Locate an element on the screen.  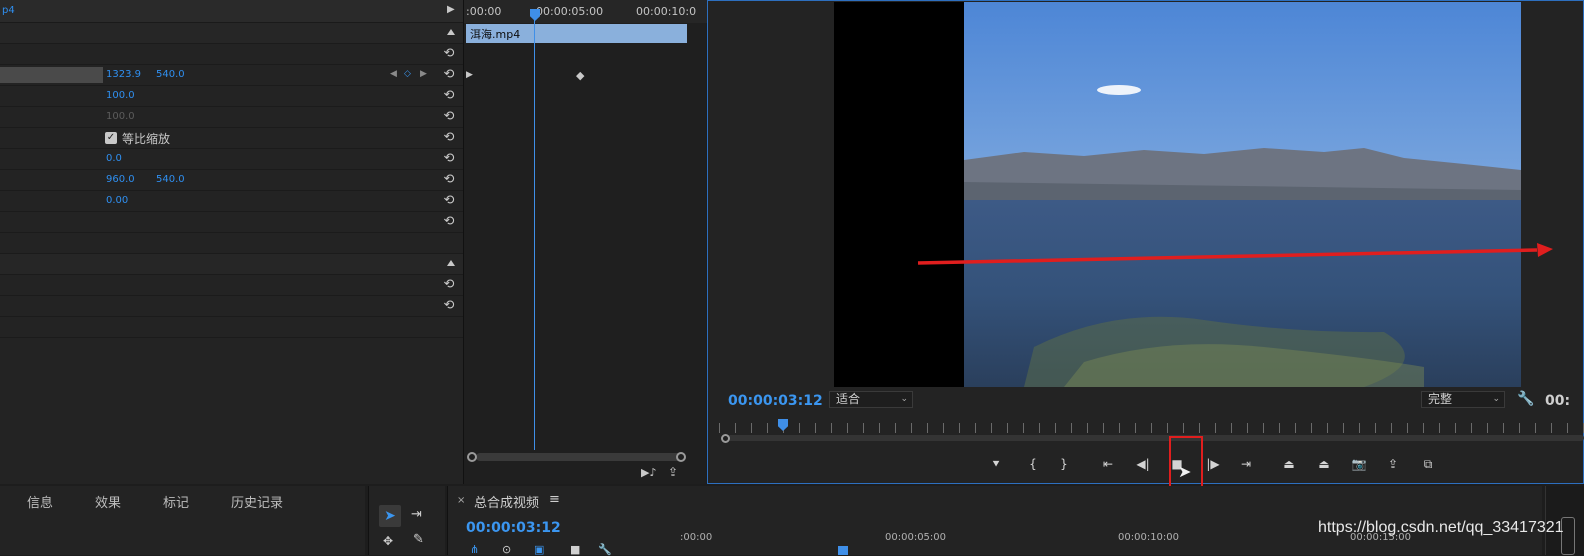
scroll-handle-left is located at coordinates (472, 457).